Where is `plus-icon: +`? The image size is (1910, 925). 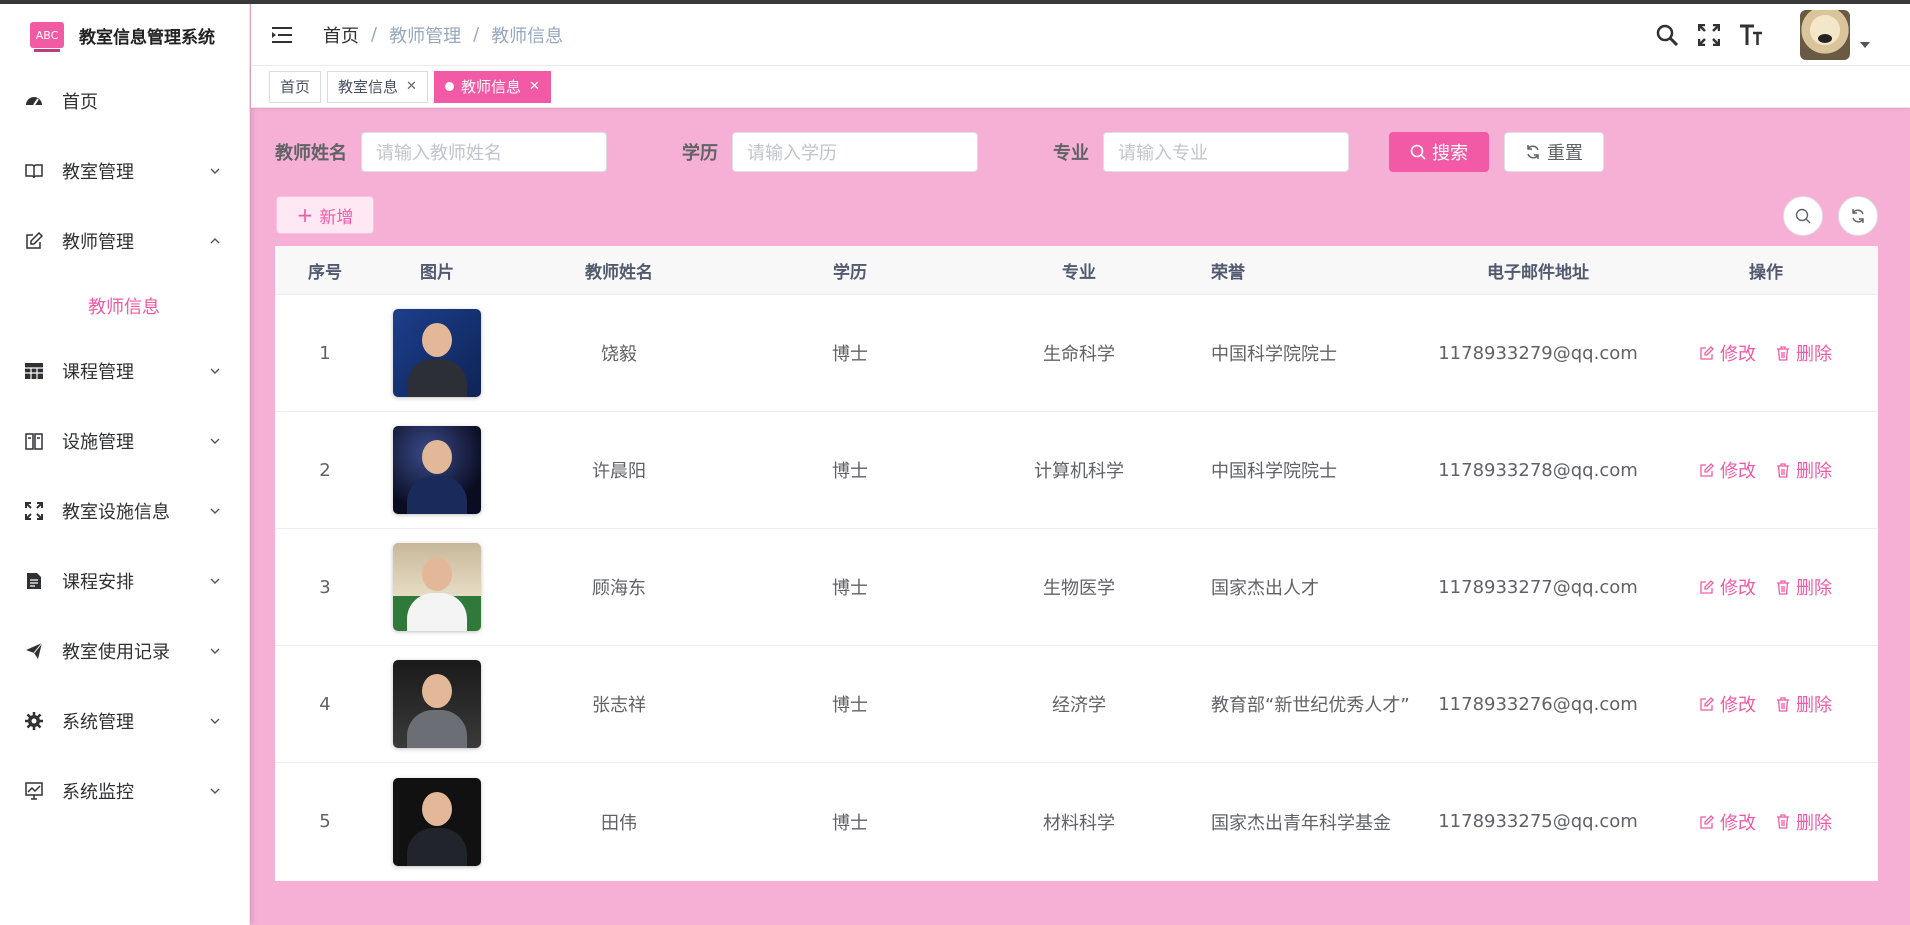
plus-icon: + is located at coordinates (305, 215).